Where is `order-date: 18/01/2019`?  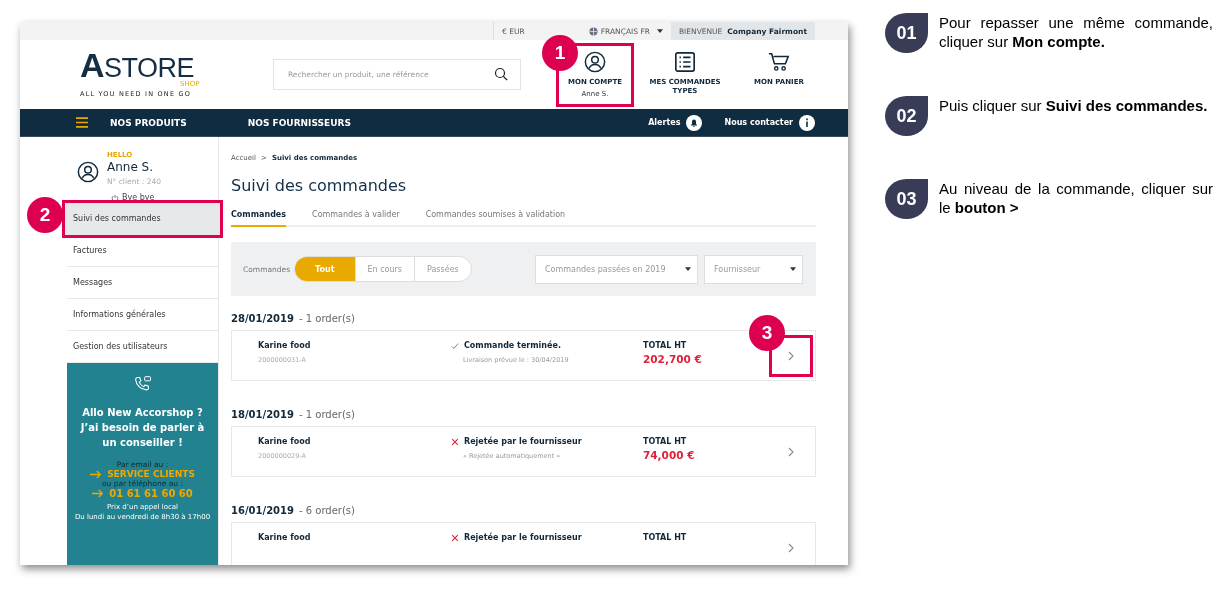
order-date: 18/01/2019 is located at coordinates (262, 414).